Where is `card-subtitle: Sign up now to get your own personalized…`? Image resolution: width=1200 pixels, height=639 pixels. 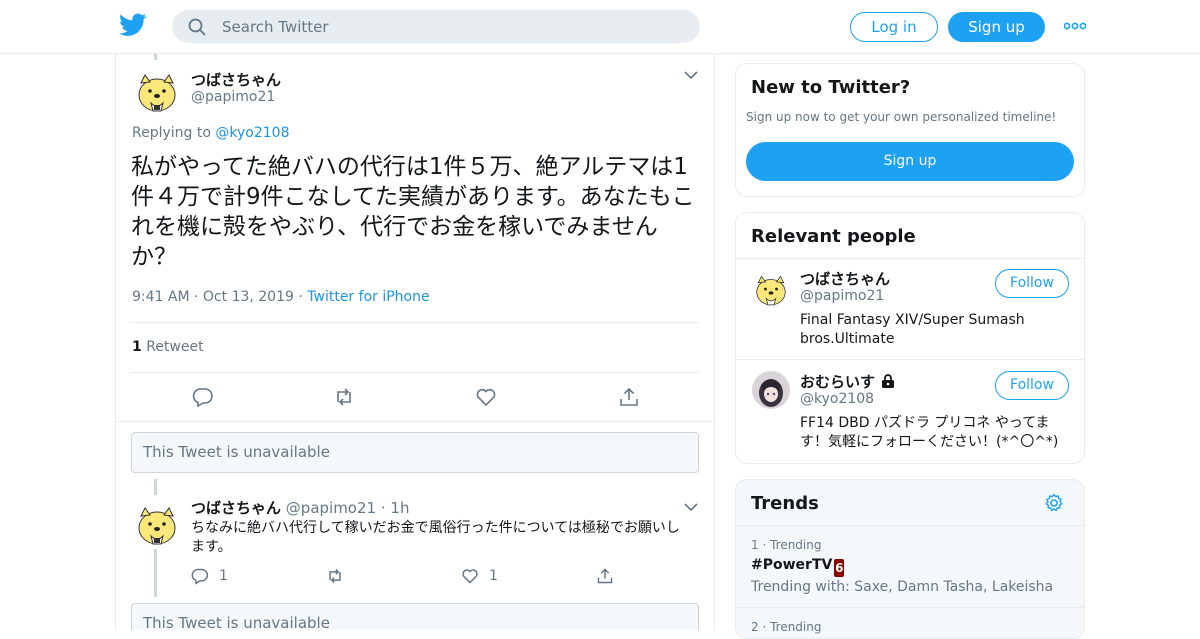
card-subtitle: Sign up now to get your own personalized… is located at coordinates (901, 117).